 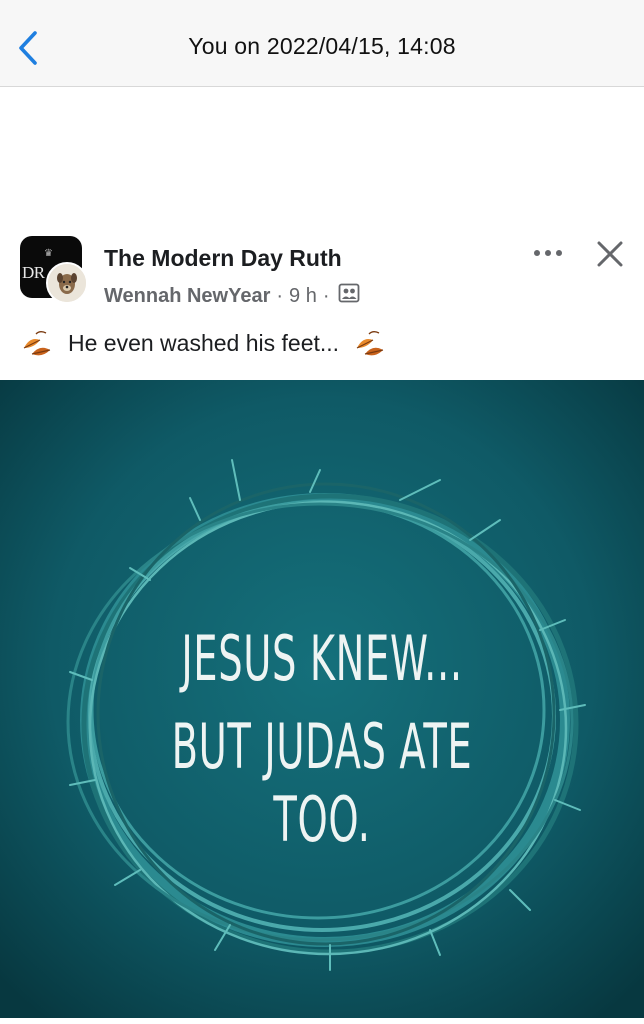 I want to click on conversation-header: You on 2022/04/15, 14:08, so click(x=322, y=43).